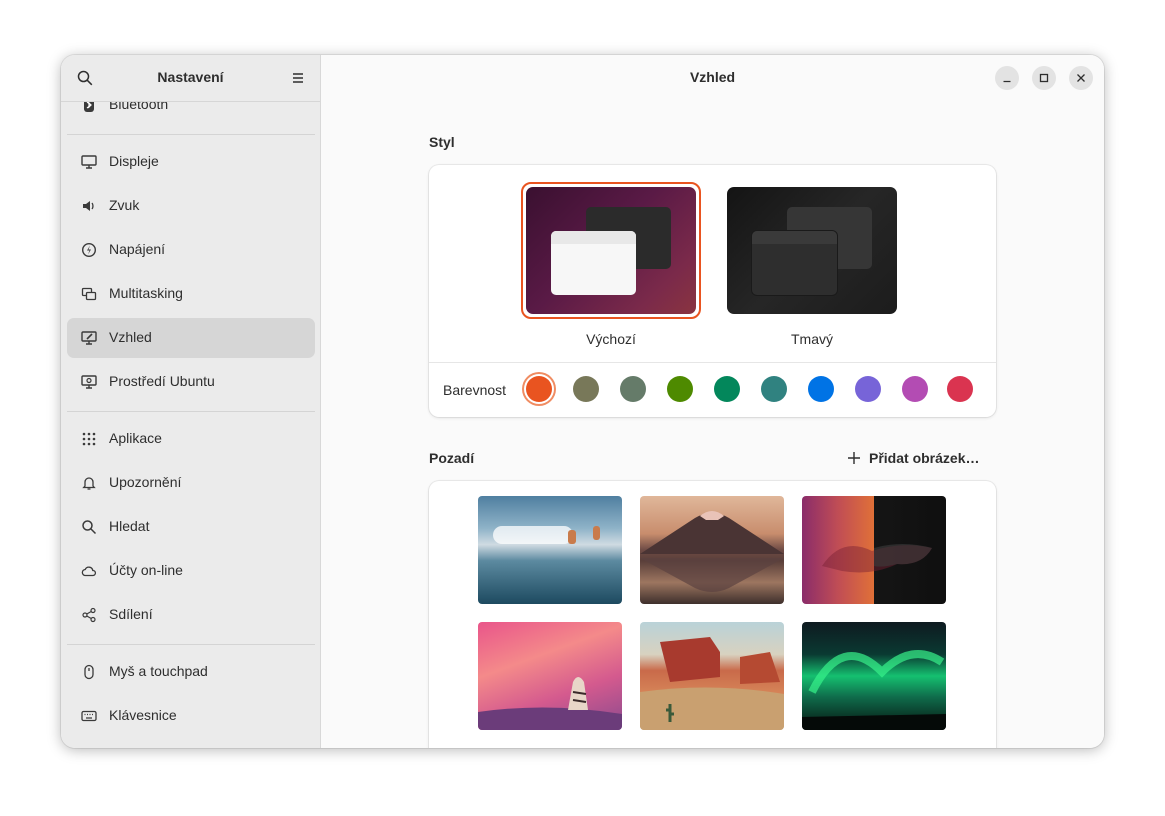 The width and height of the screenshot is (1165, 816). What do you see at coordinates (191, 250) in the screenshot?
I see `sidebar-item-napajeni: Napájení` at bounding box center [191, 250].